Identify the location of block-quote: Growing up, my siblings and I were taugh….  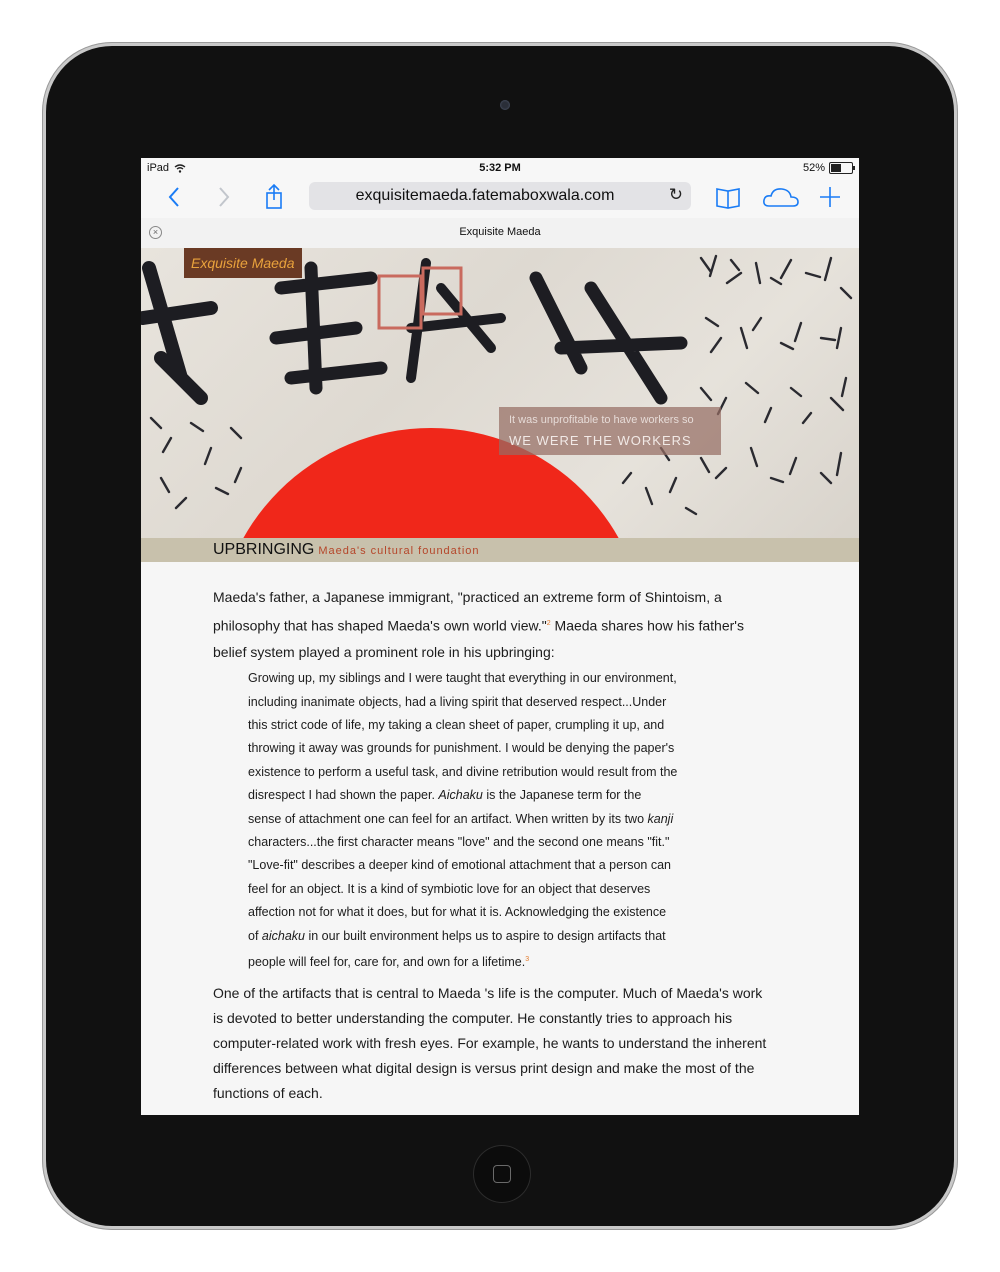
(463, 820).